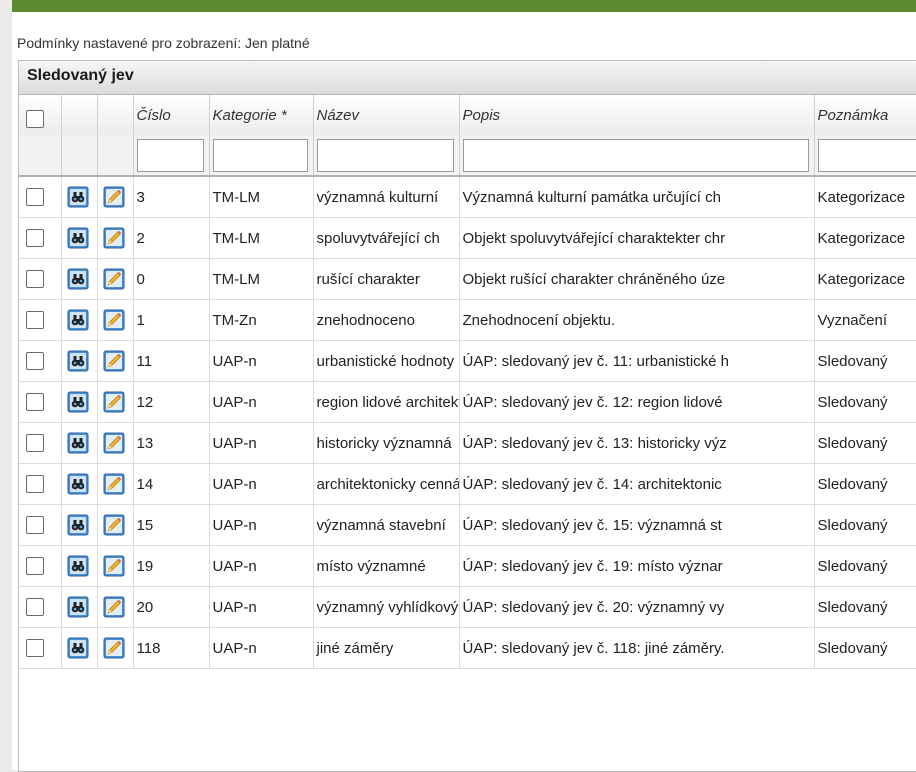  What do you see at coordinates (636, 320) in the screenshot?
I see `cell-popis: Znehodnocení objektu.` at bounding box center [636, 320].